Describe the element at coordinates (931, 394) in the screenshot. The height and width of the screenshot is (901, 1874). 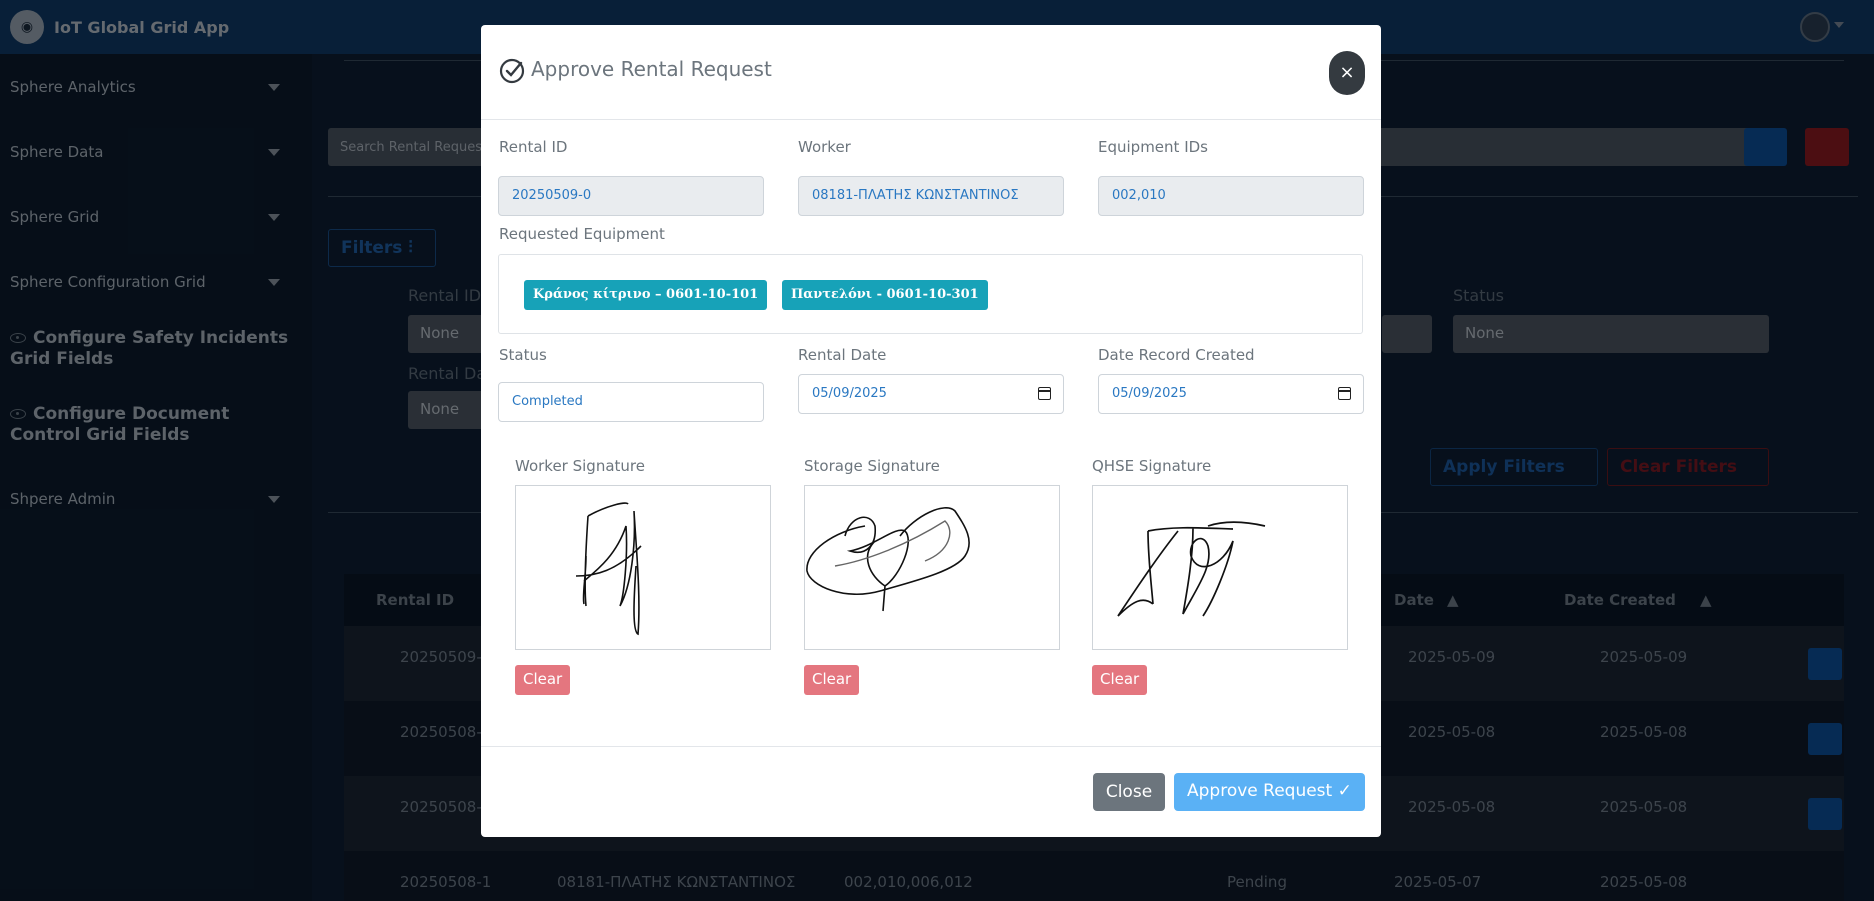
I see `rental-date-field: 05/09/2025` at that location.